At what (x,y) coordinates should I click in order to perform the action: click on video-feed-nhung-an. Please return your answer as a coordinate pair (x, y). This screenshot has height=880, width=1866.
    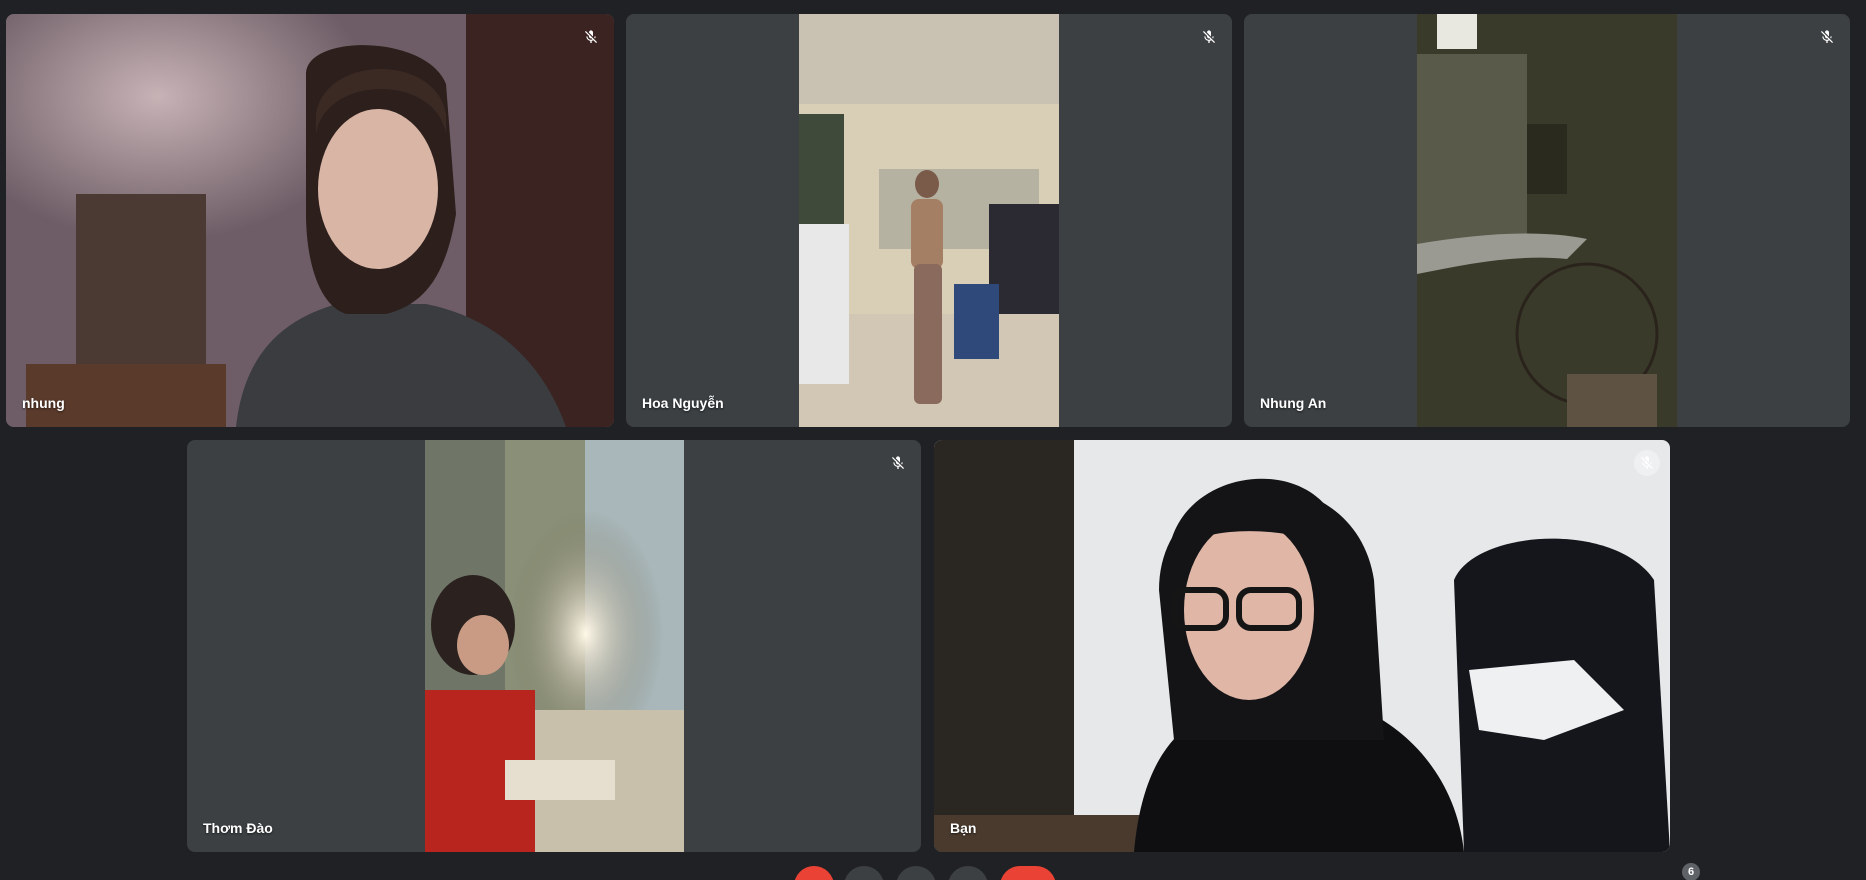
    Looking at the image, I should click on (1547, 220).